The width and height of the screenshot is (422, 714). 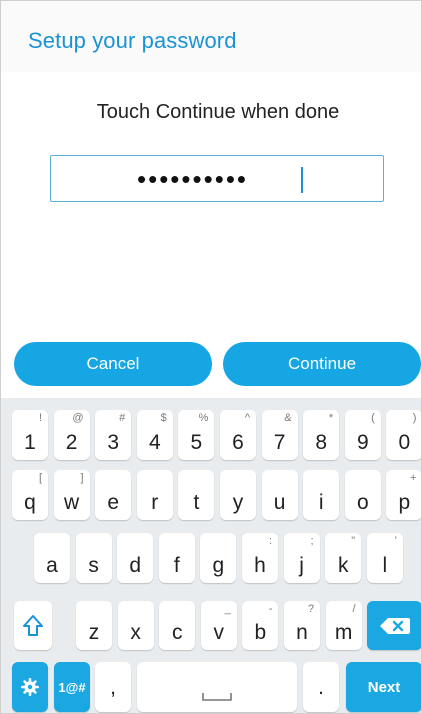 I want to click on symbols-key: 1@#, so click(x=72, y=687).